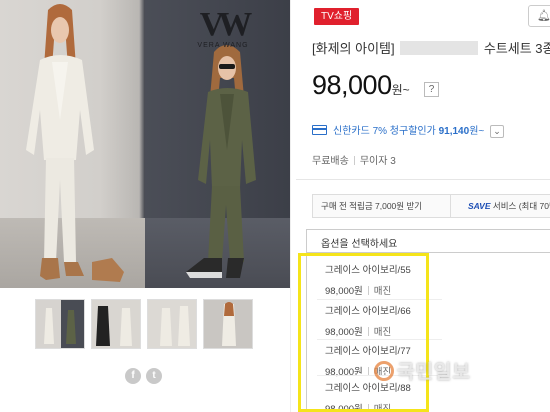  What do you see at coordinates (543, 16) in the screenshot?
I see `bell-icon: 🔔︎` at bounding box center [543, 16].